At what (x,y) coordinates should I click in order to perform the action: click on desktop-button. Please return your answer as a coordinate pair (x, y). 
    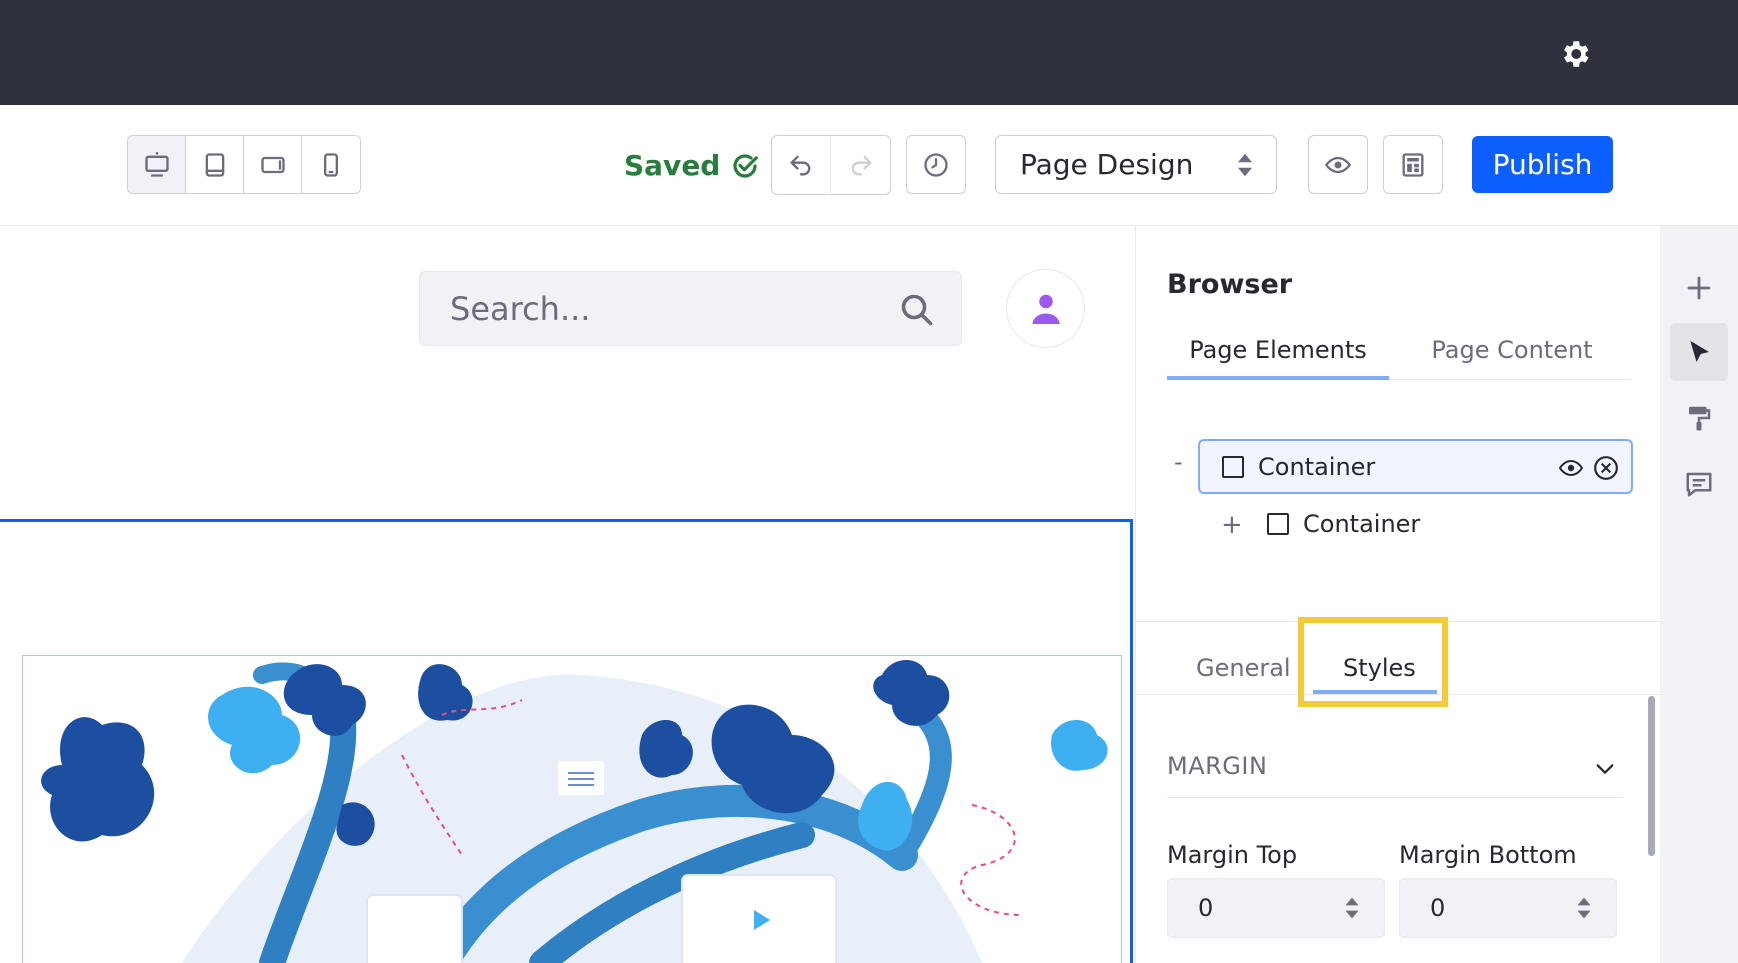
    Looking at the image, I should click on (157, 164).